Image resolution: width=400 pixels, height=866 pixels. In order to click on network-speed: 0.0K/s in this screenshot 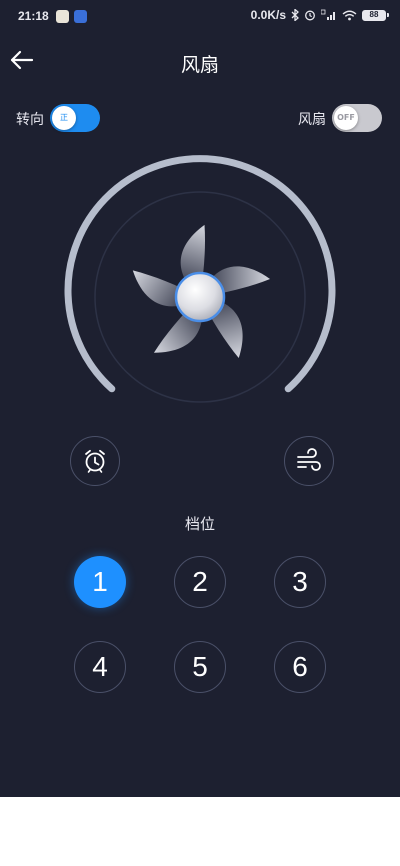, I will do `click(268, 15)`.